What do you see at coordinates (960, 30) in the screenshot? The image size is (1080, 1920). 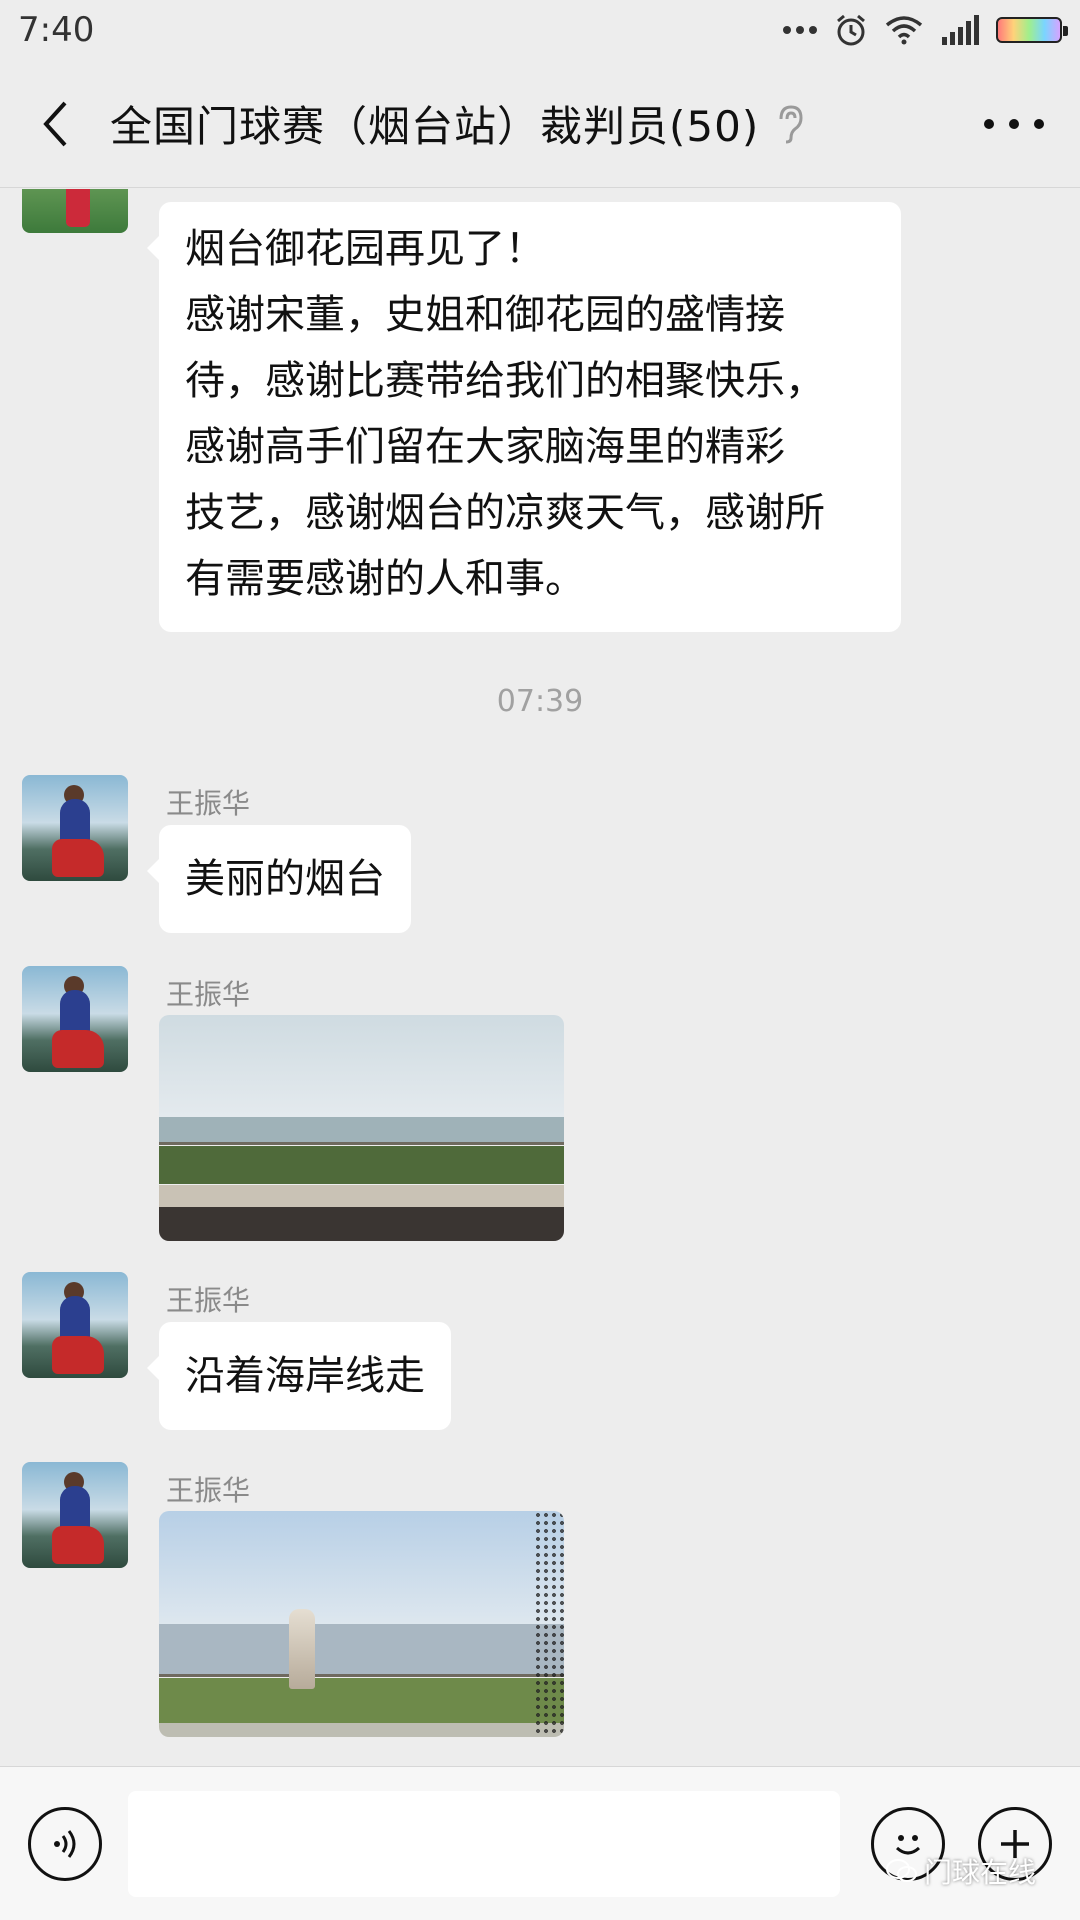 I see `signal-icon` at bounding box center [960, 30].